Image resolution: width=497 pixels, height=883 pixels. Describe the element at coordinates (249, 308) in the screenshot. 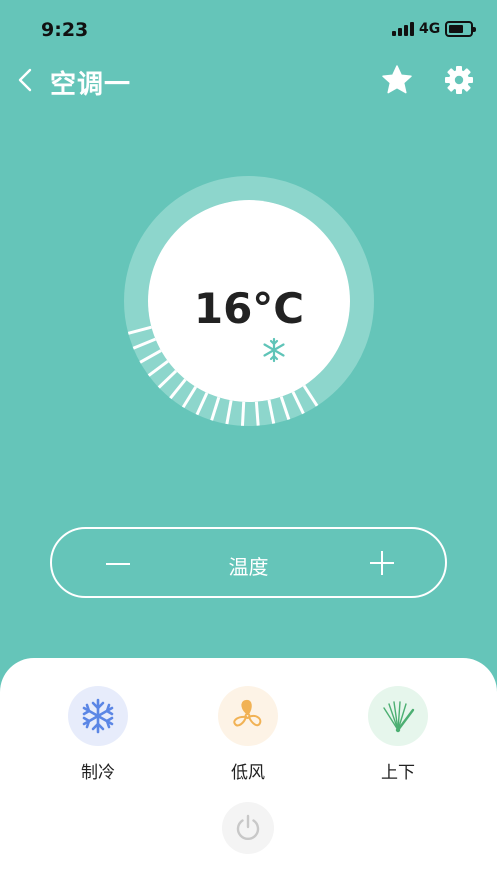

I see `temperature-value: 16°C` at that location.